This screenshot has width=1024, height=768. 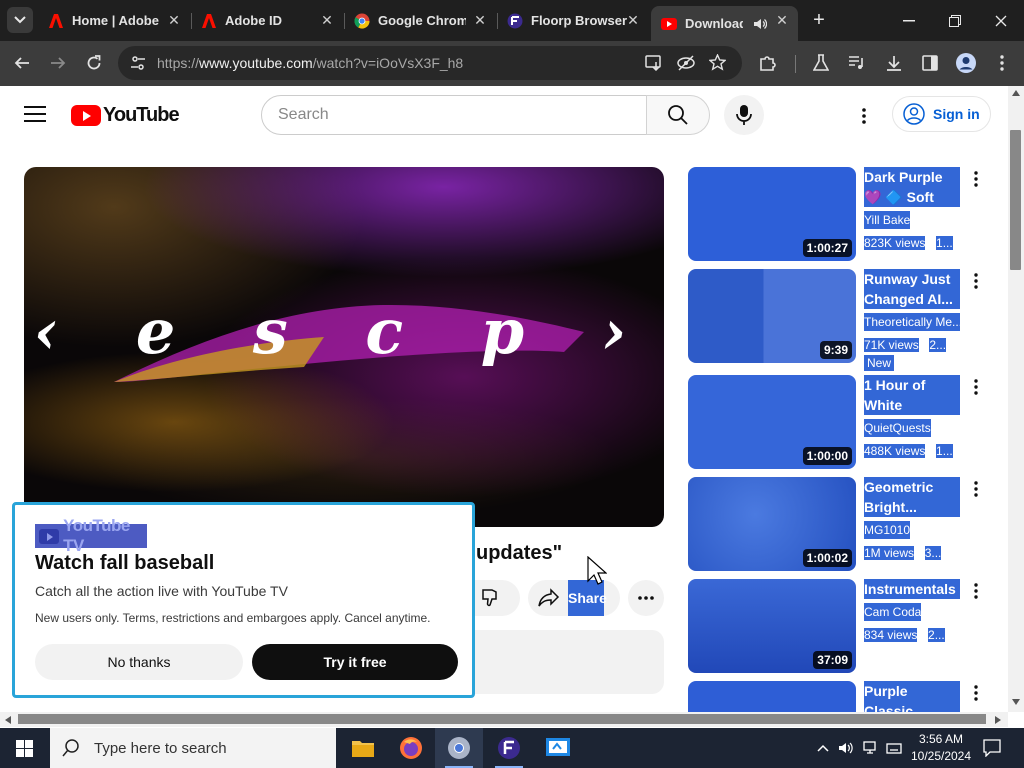 I want to click on media-controls-button, so click(x=857, y=63).